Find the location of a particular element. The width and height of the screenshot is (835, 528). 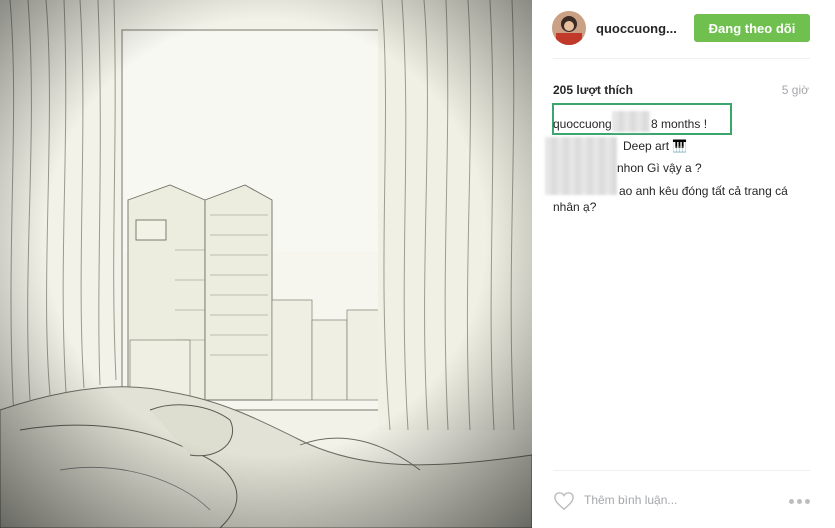

header-divider is located at coordinates (681, 58).